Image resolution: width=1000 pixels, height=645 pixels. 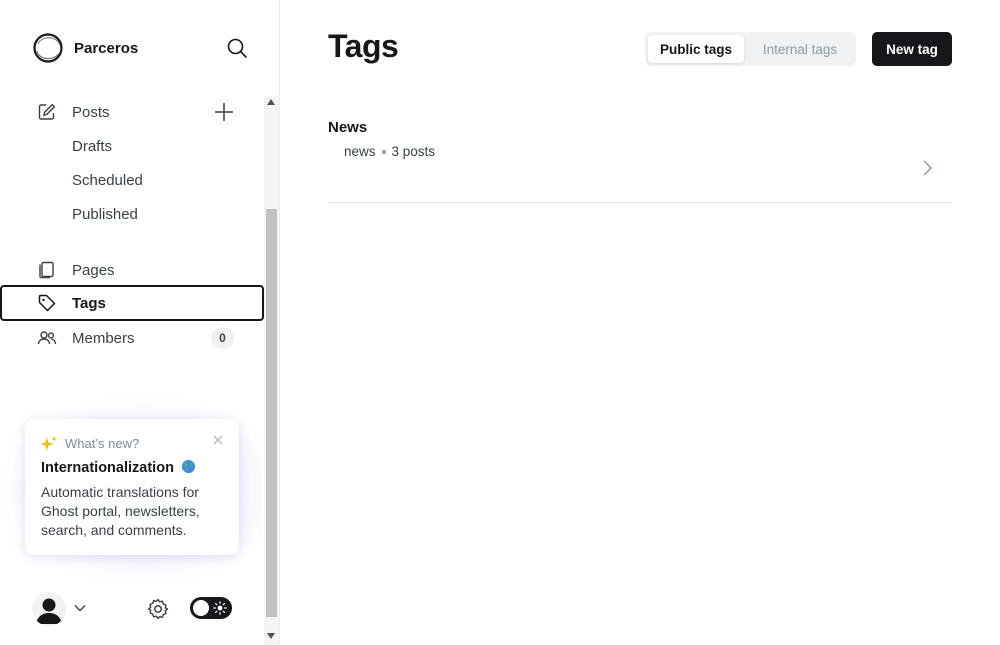 What do you see at coordinates (105, 214) in the screenshot?
I see `nav-label-published: Published` at bounding box center [105, 214].